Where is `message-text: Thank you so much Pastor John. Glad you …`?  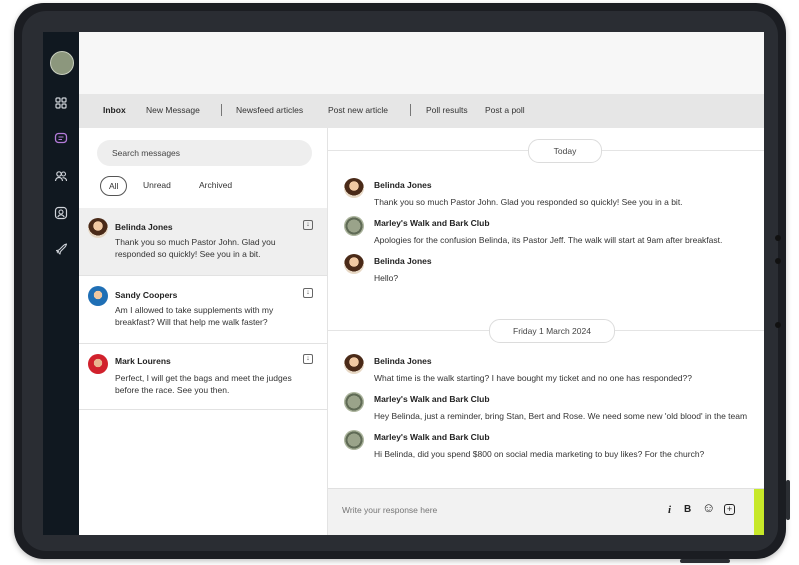
message-text: Thank you so much Pastor John. Glad you … is located at coordinates (528, 202).